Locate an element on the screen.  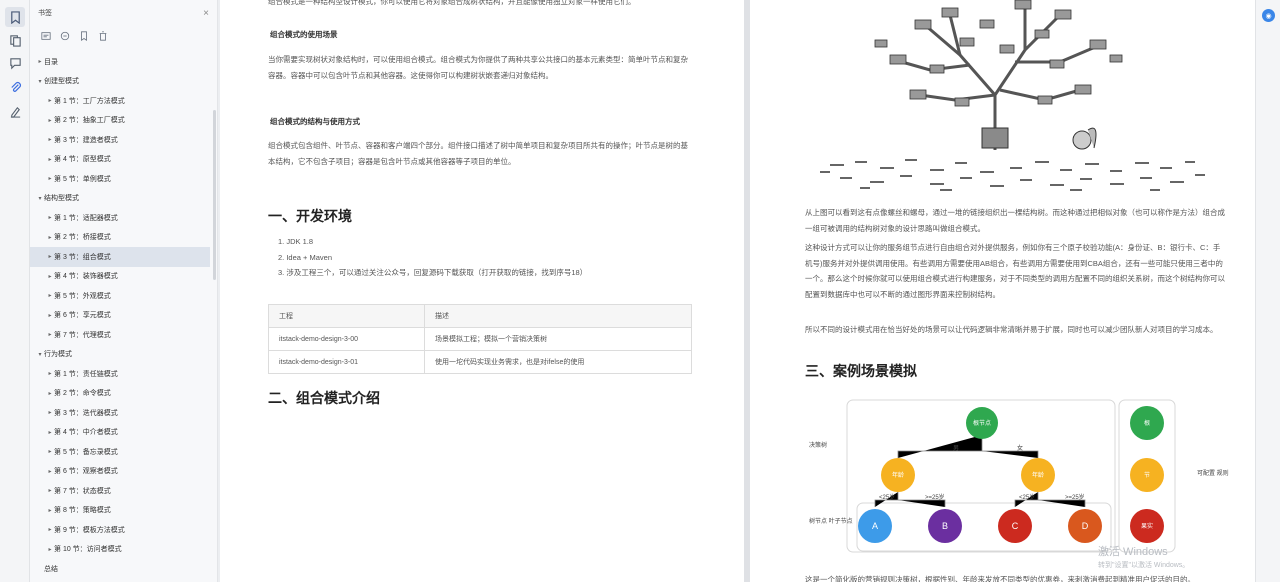
outline-item: ▸ 第 3 节：迭代器模式 is located at coordinates (120, 413).